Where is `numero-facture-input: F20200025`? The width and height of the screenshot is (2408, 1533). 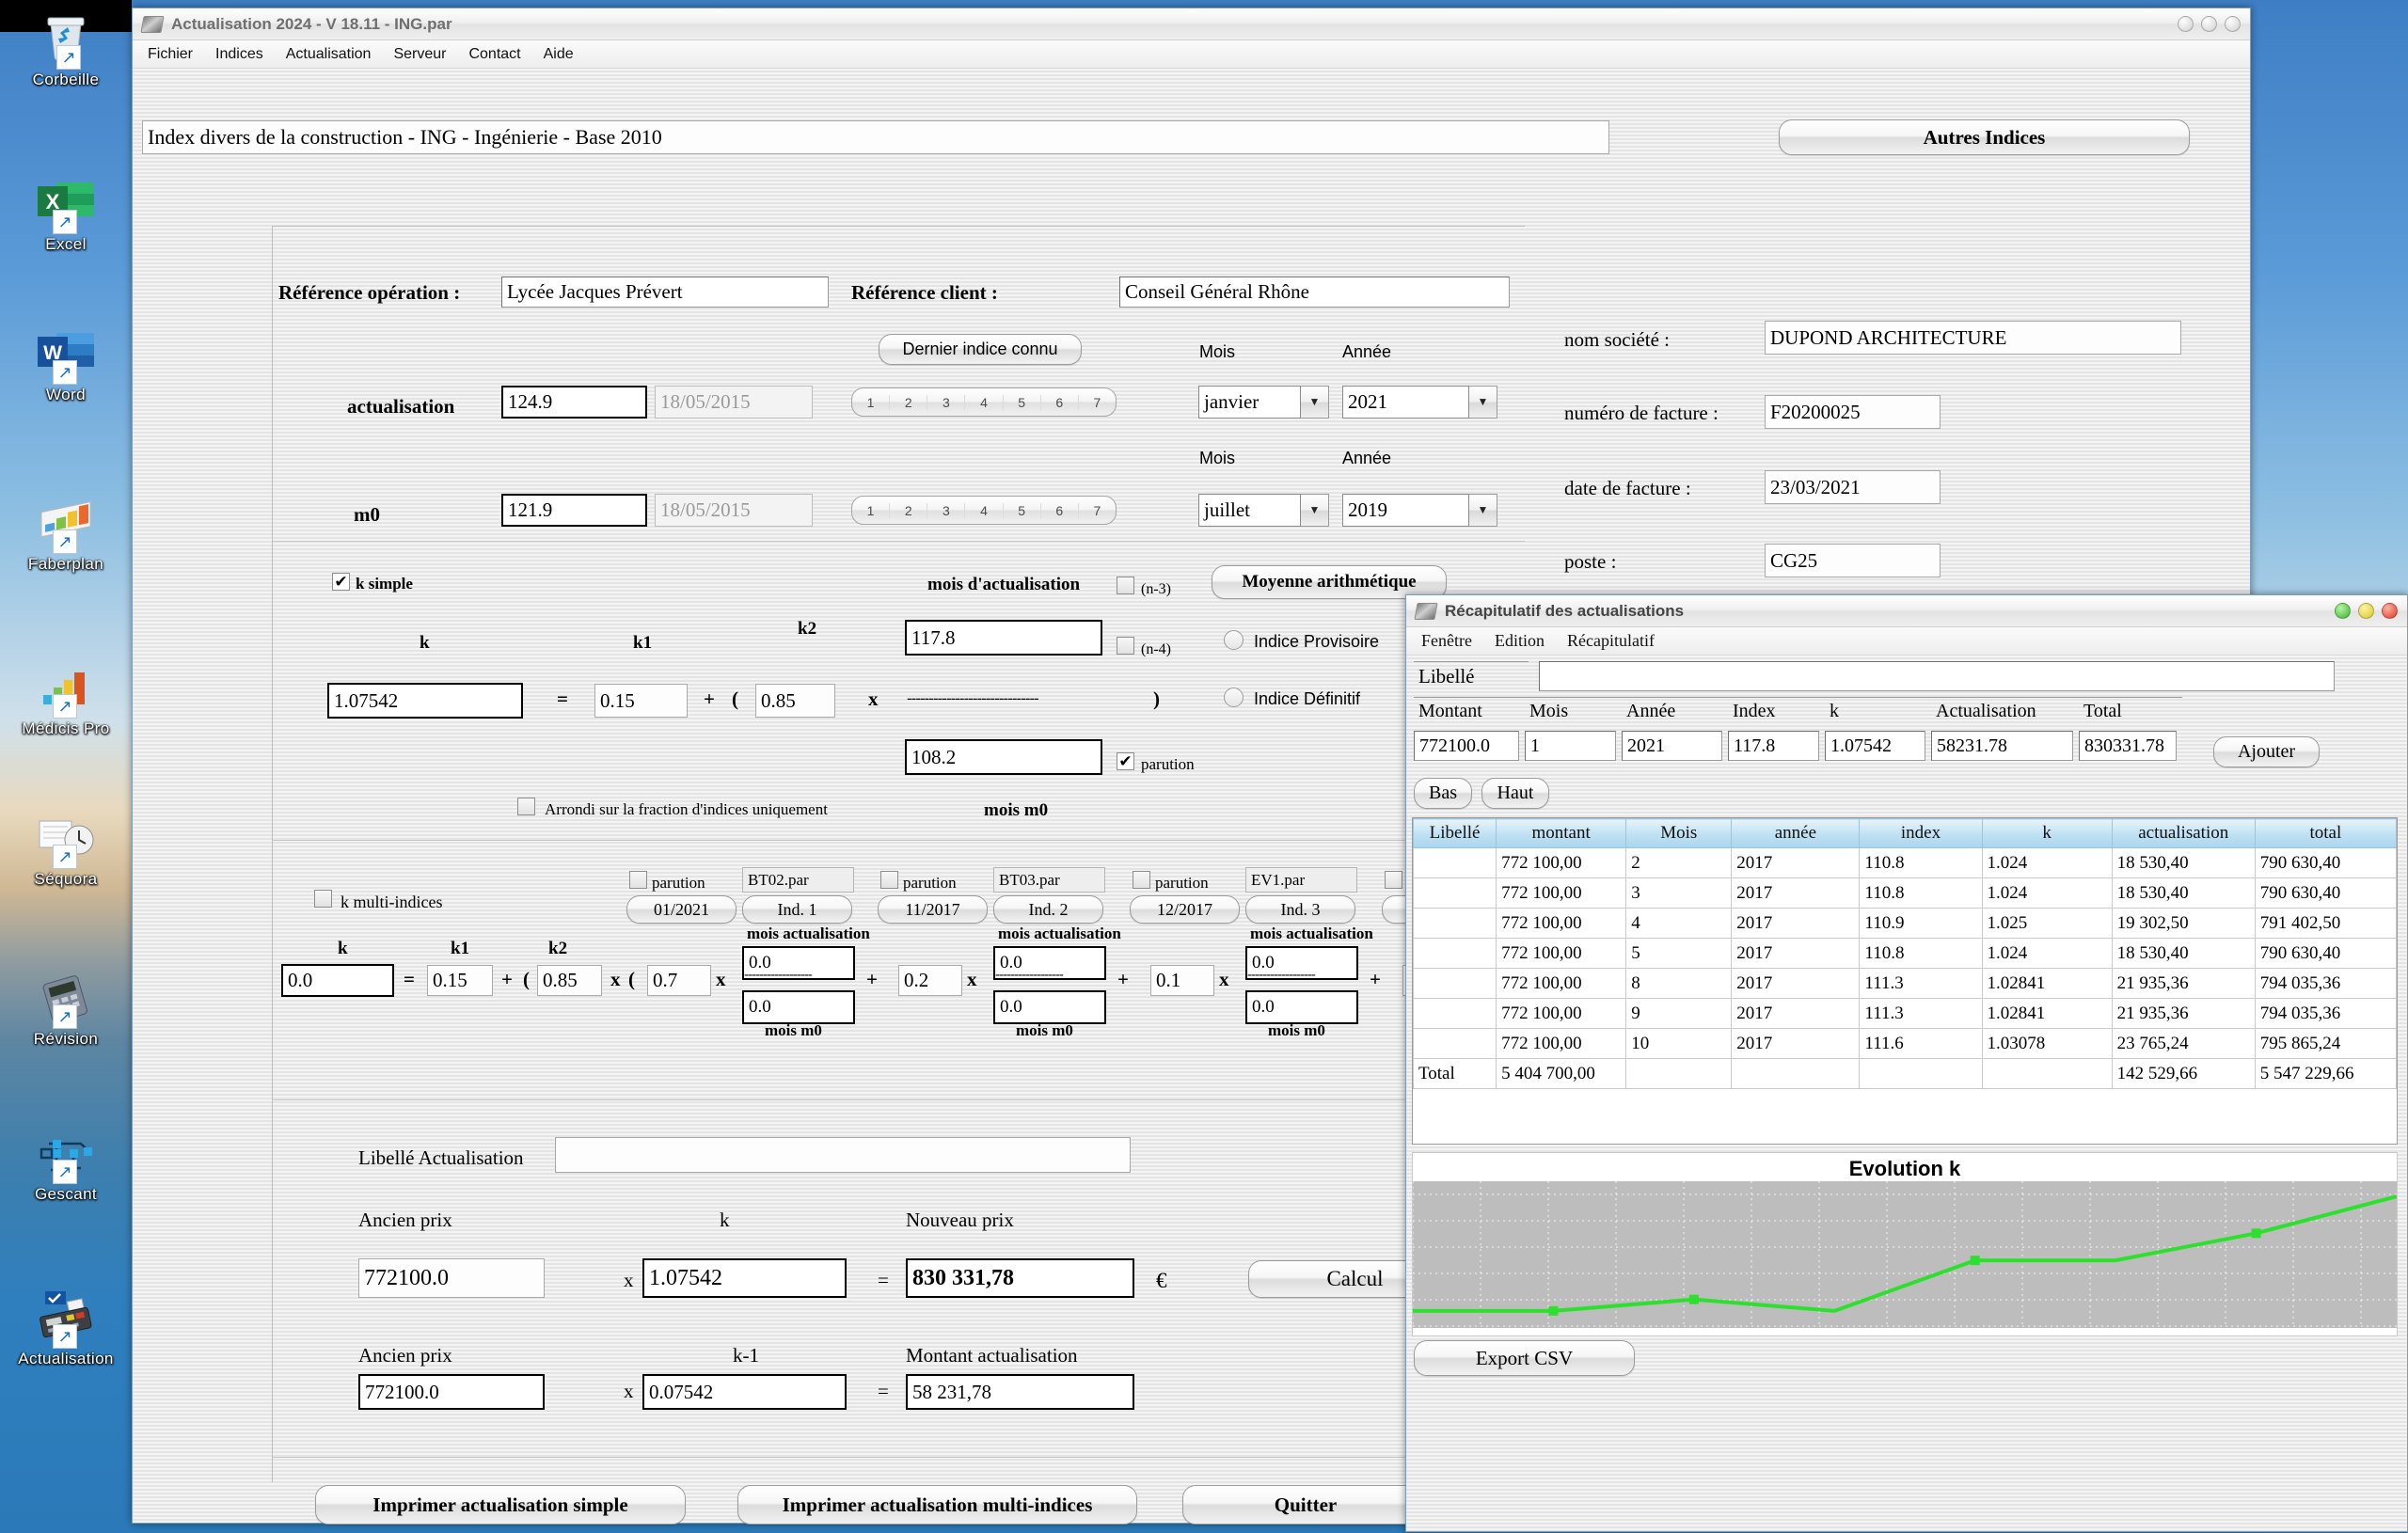 numero-facture-input: F20200025 is located at coordinates (1853, 412).